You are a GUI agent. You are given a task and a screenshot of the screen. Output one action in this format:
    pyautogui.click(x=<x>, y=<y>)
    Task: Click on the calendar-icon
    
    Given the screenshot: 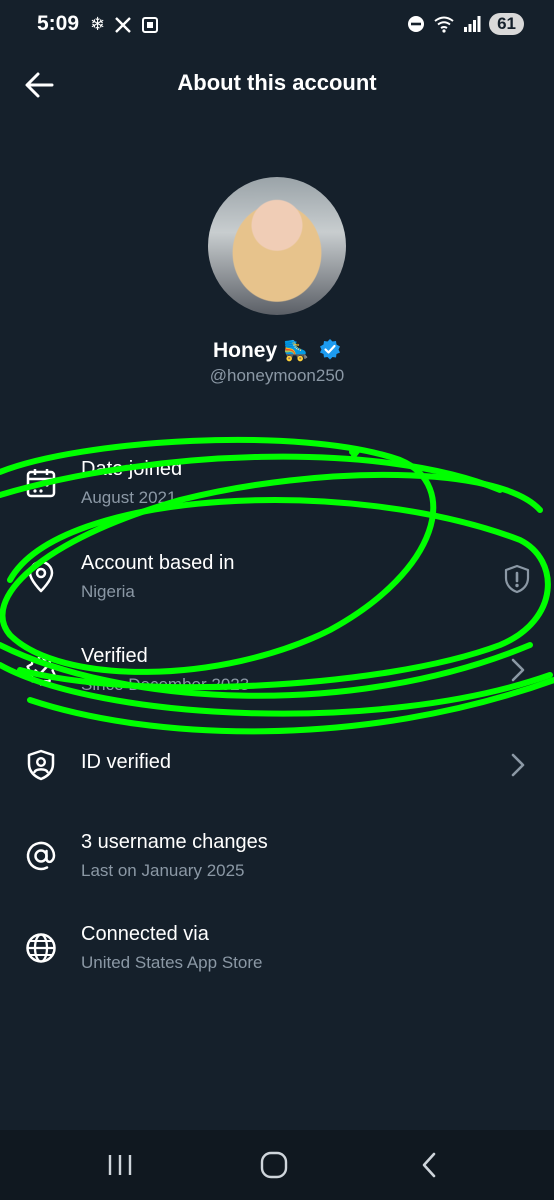 What is the action you would take?
    pyautogui.click(x=41, y=483)
    